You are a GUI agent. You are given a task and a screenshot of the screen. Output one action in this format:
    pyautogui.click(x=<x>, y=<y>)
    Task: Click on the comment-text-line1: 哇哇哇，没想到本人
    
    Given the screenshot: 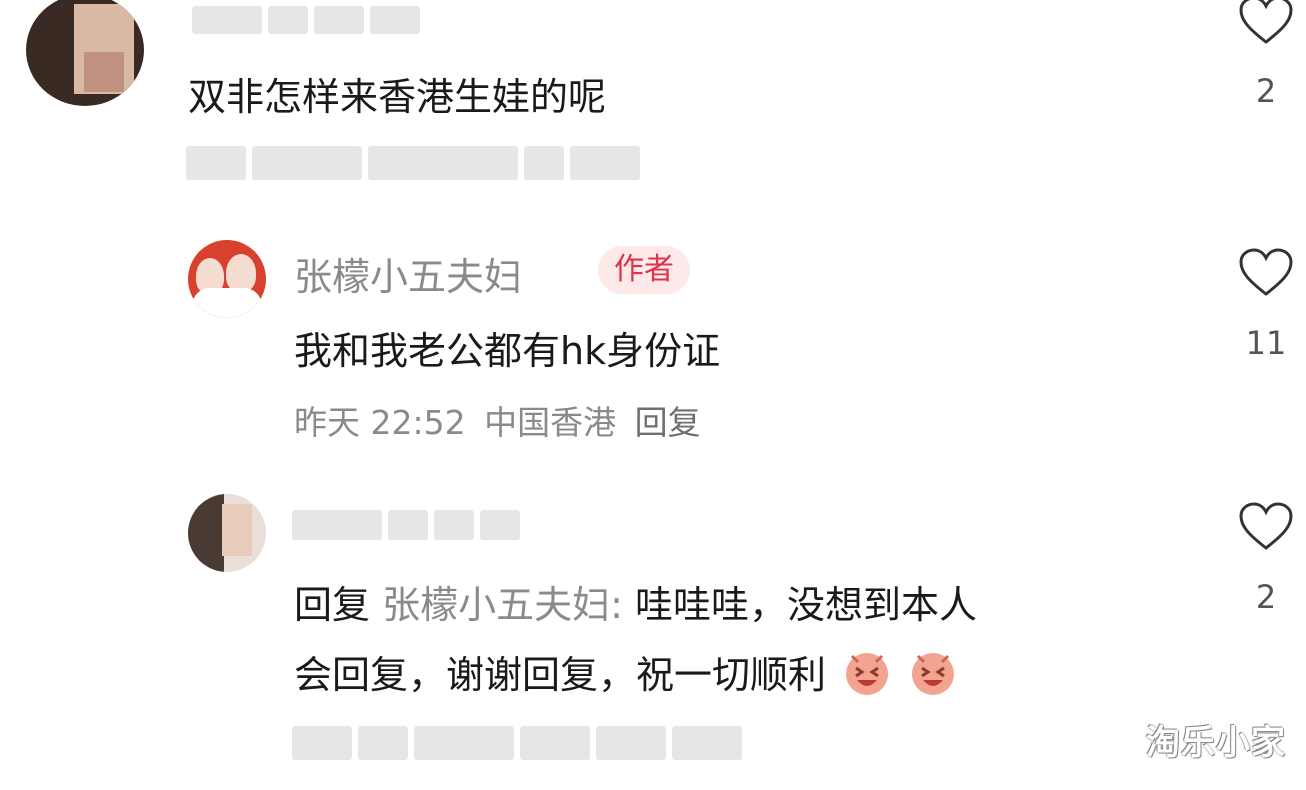 What is the action you would take?
    pyautogui.click(x=806, y=605)
    